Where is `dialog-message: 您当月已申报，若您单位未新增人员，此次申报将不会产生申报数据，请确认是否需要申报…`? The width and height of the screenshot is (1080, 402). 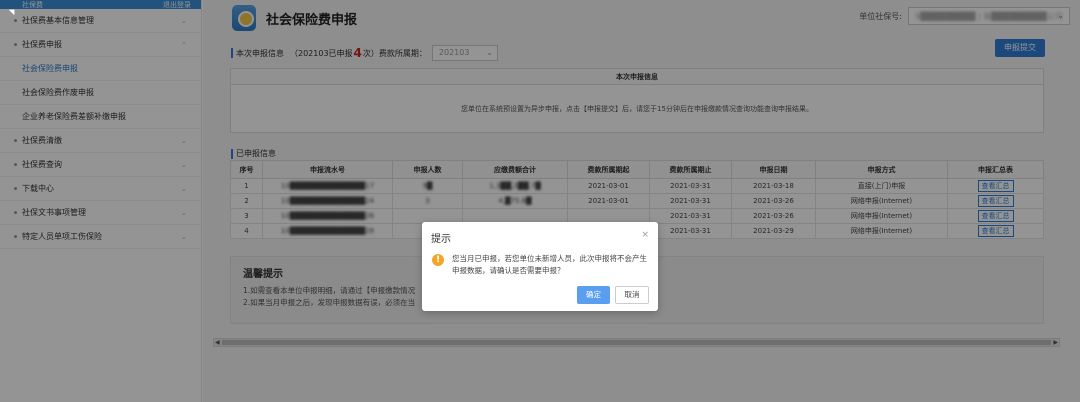
dialog-message: 您当月已申报，若您单位未新增人员，此次申报将不会产生申报数据，请确认是否需要申报… is located at coordinates (549, 264).